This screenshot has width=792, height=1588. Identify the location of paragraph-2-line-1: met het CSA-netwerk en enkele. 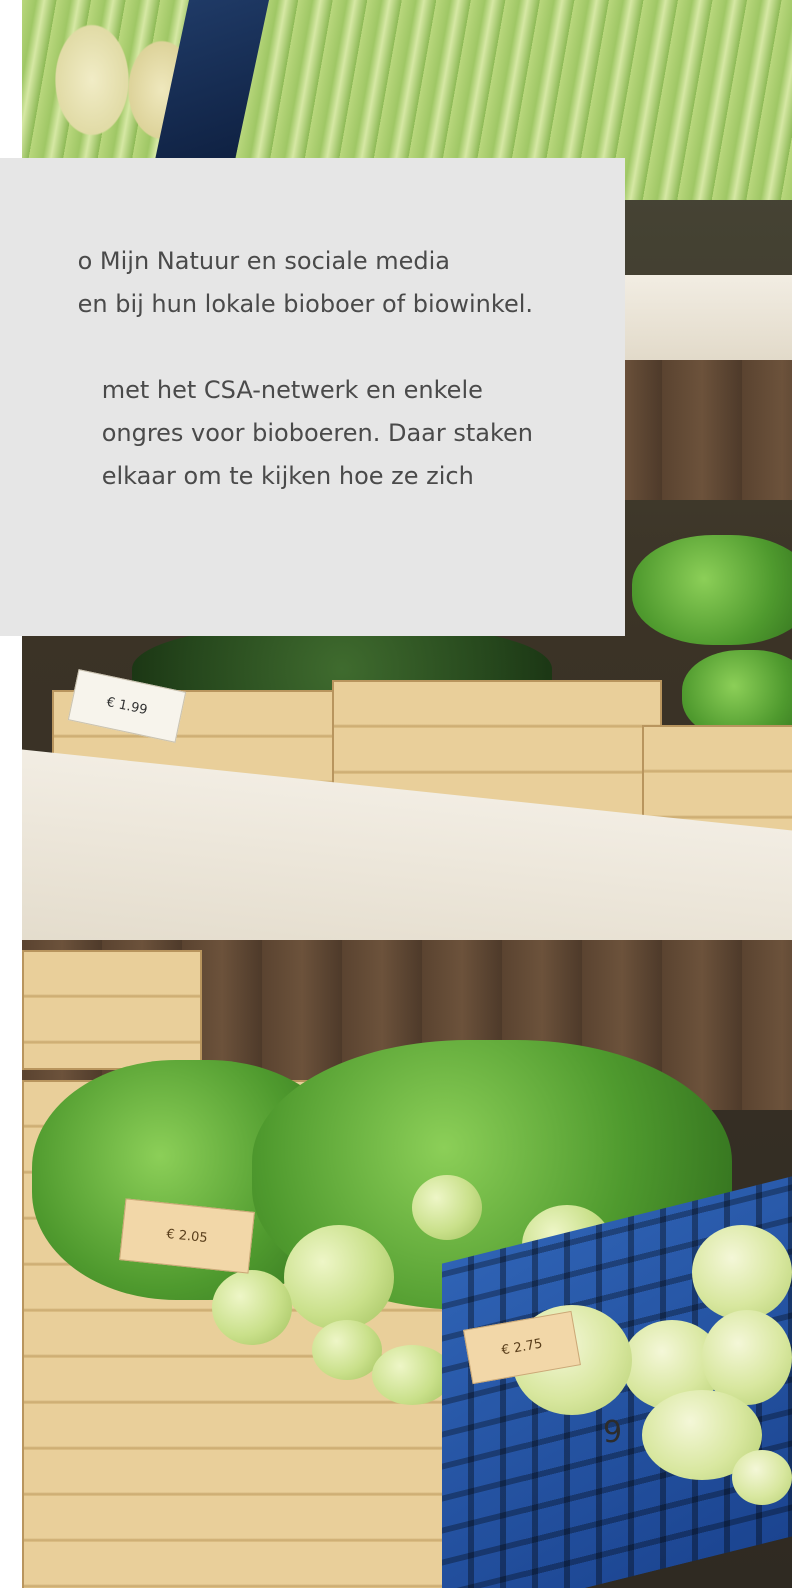
(292, 390).